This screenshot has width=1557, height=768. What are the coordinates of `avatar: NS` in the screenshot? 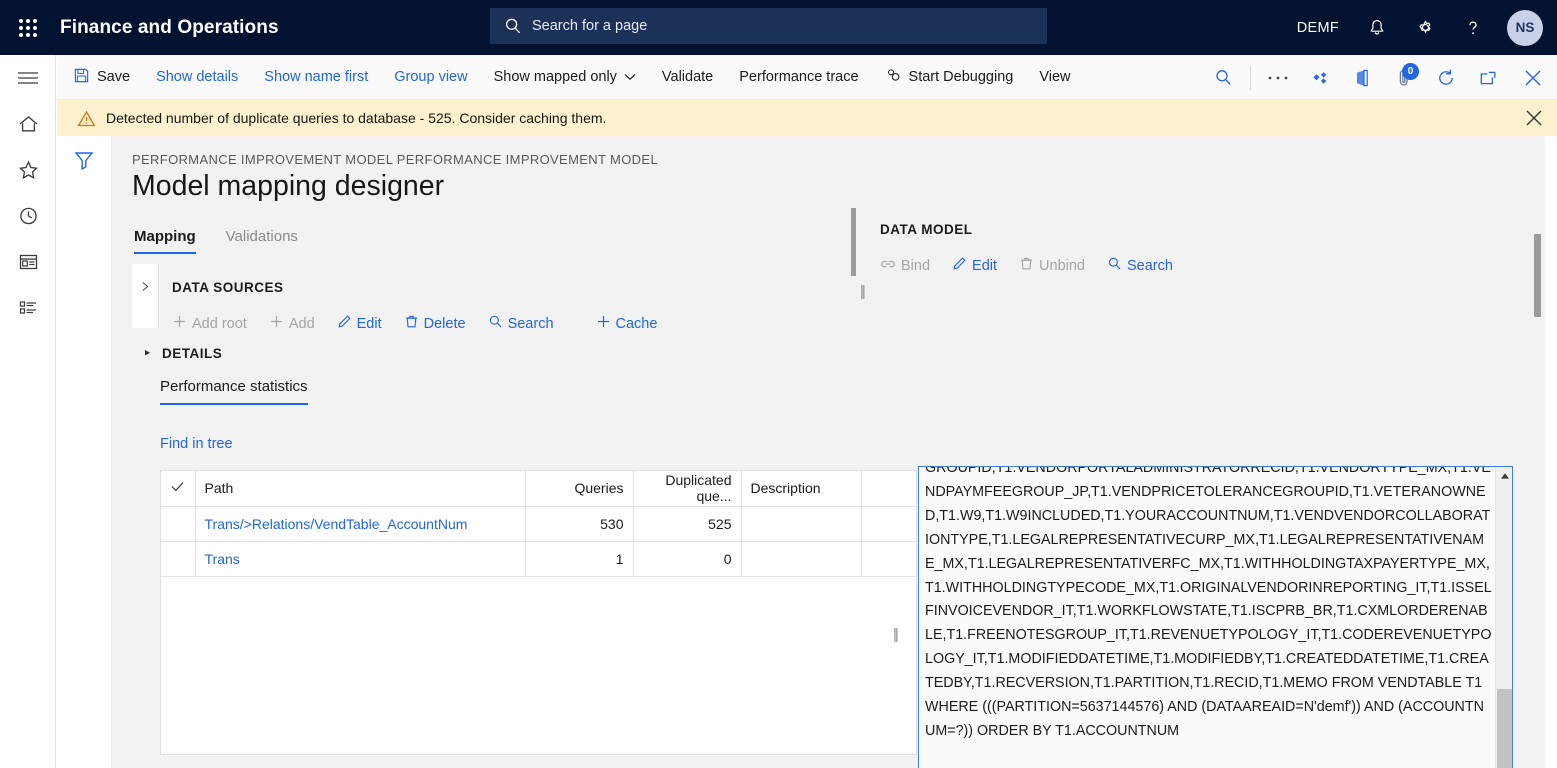 It's located at (1525, 27).